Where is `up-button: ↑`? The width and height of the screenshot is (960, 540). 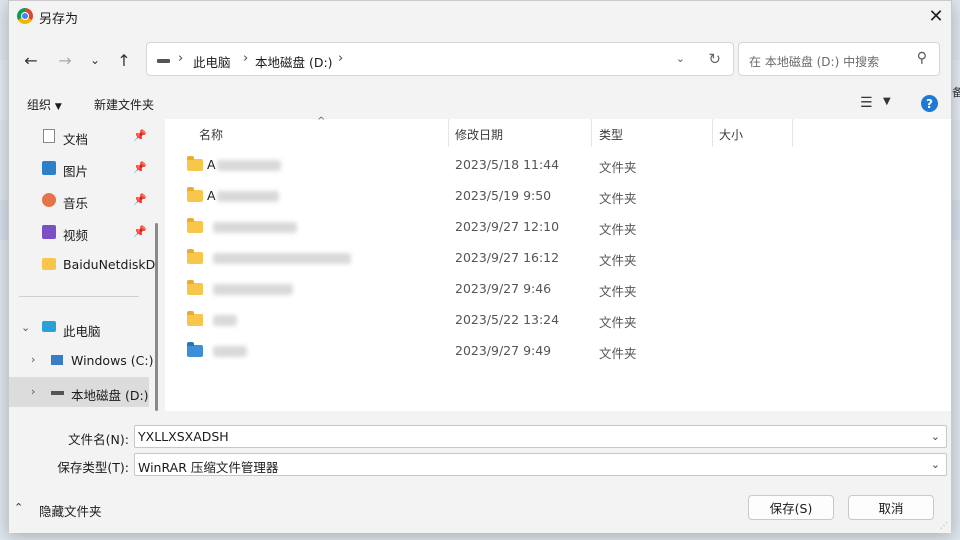 up-button: ↑ is located at coordinates (124, 60).